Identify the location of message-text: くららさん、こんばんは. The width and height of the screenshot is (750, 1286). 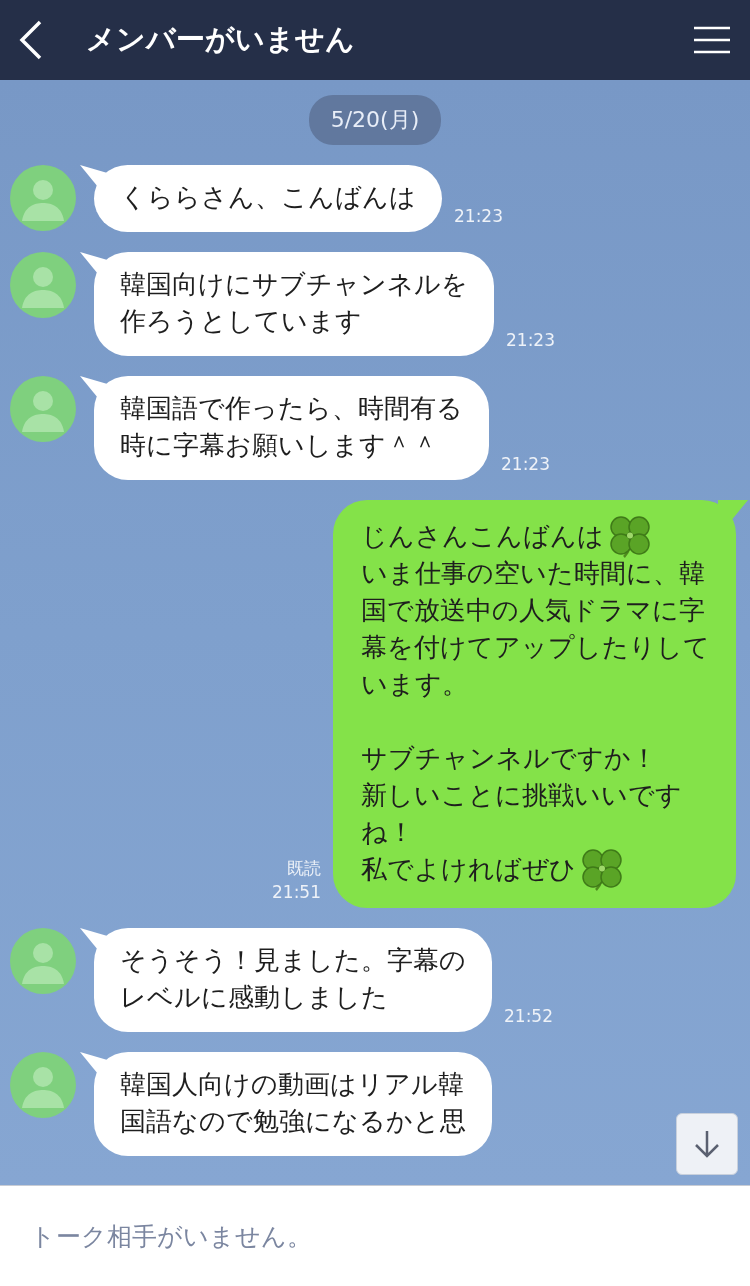
(268, 197).